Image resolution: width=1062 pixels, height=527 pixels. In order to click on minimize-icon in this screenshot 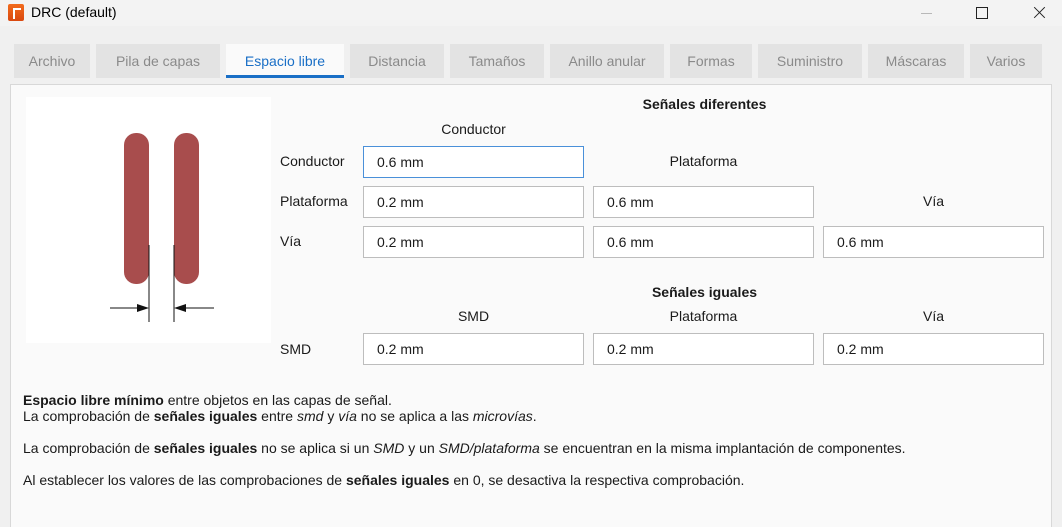, I will do `click(927, 13)`.